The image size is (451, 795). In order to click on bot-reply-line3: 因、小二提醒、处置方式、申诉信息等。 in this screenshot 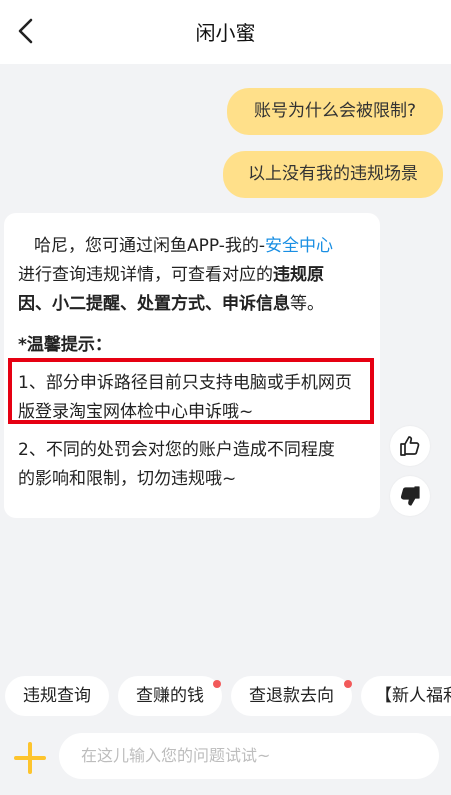, I will do `click(193, 304)`.